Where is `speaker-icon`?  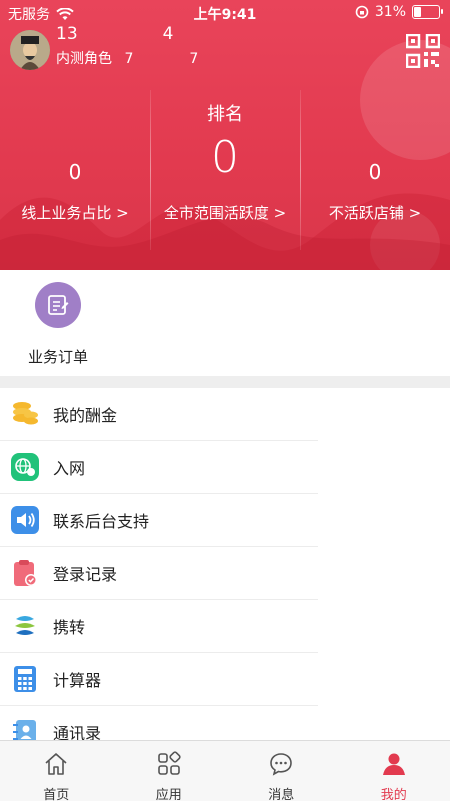 speaker-icon is located at coordinates (25, 520).